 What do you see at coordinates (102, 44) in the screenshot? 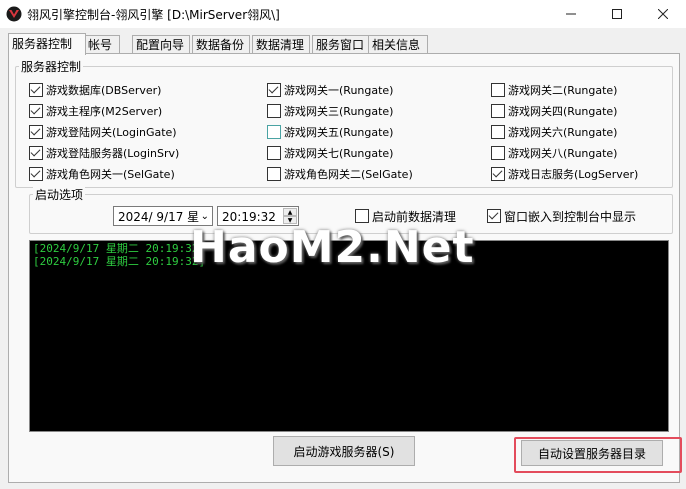
I see `tab-account: 帐号` at bounding box center [102, 44].